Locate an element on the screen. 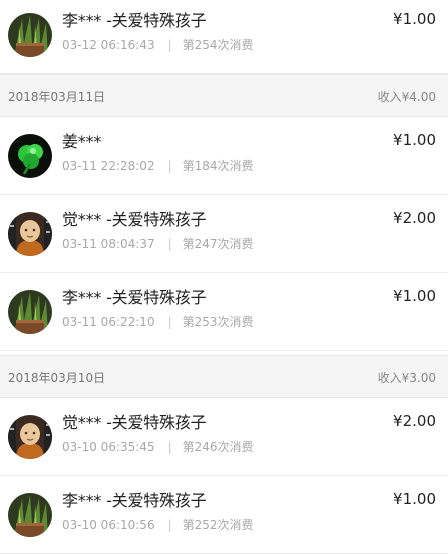 The width and height of the screenshot is (448, 554). transaction-meta: 03-10 06:35:45 | 第246次消费 is located at coordinates (158, 446).